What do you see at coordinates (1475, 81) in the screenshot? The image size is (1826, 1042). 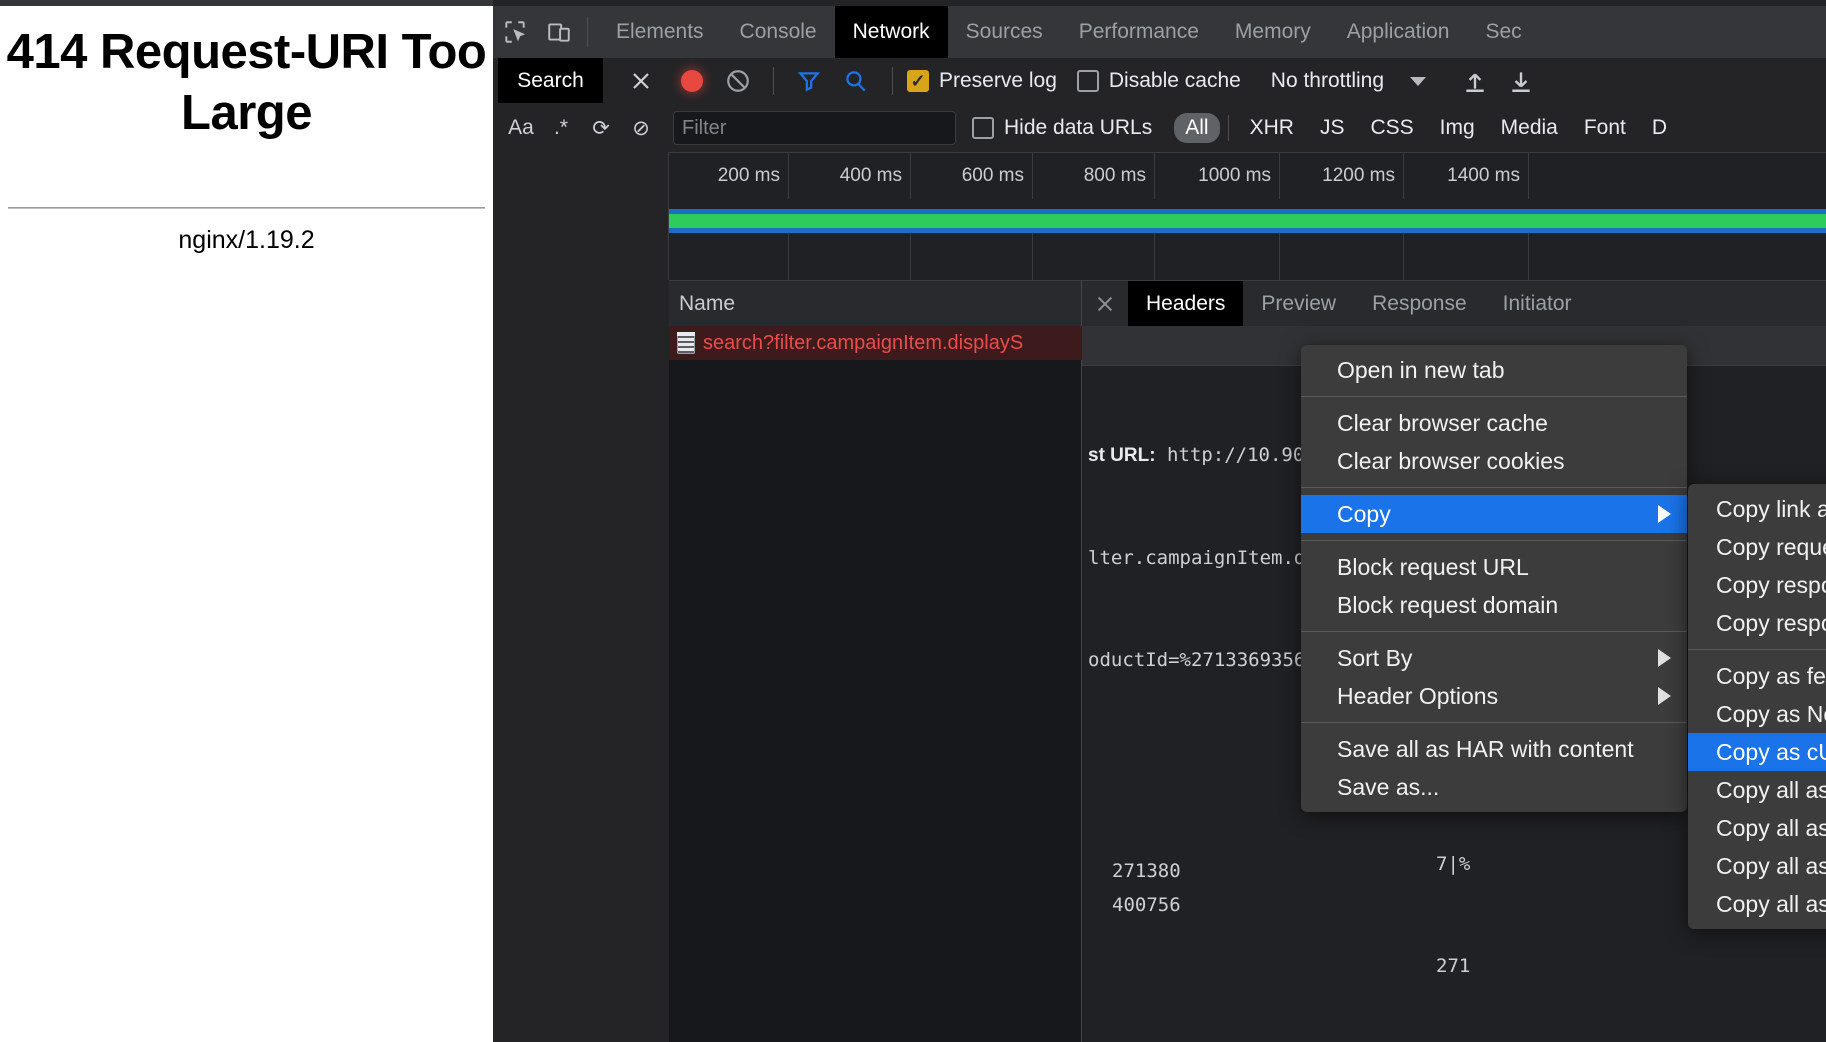 I see `import-har-icon` at bounding box center [1475, 81].